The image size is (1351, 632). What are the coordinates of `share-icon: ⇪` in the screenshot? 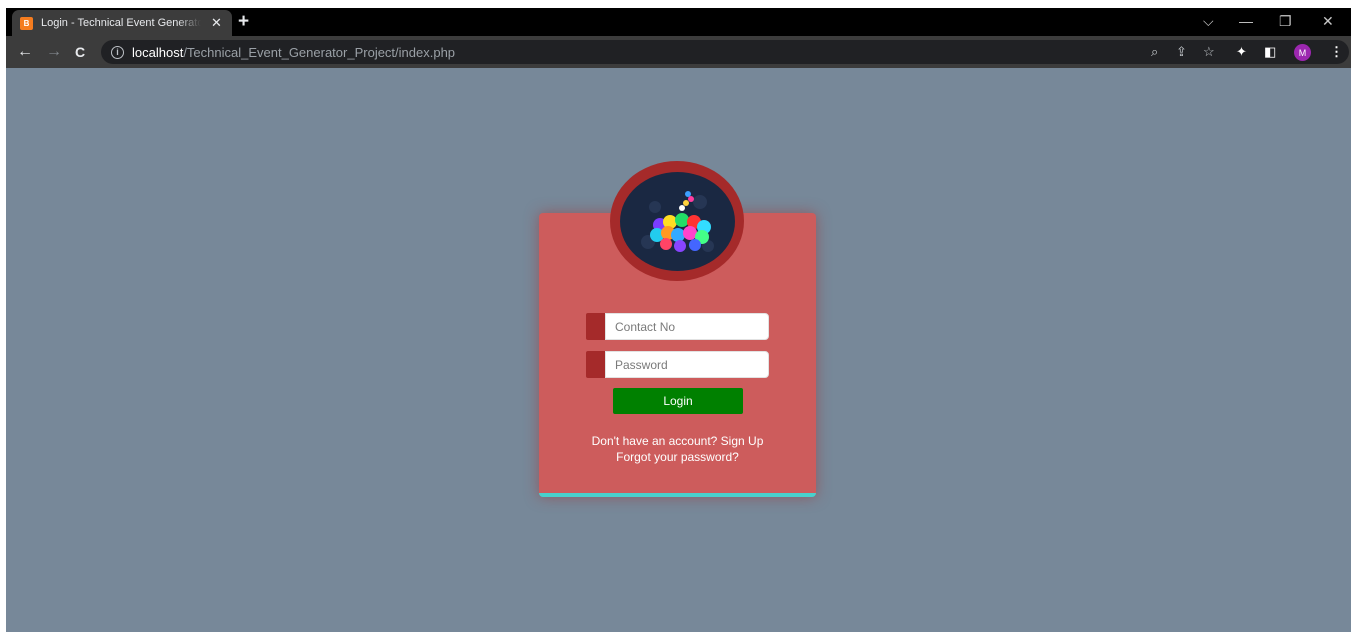 It's located at (1181, 52).